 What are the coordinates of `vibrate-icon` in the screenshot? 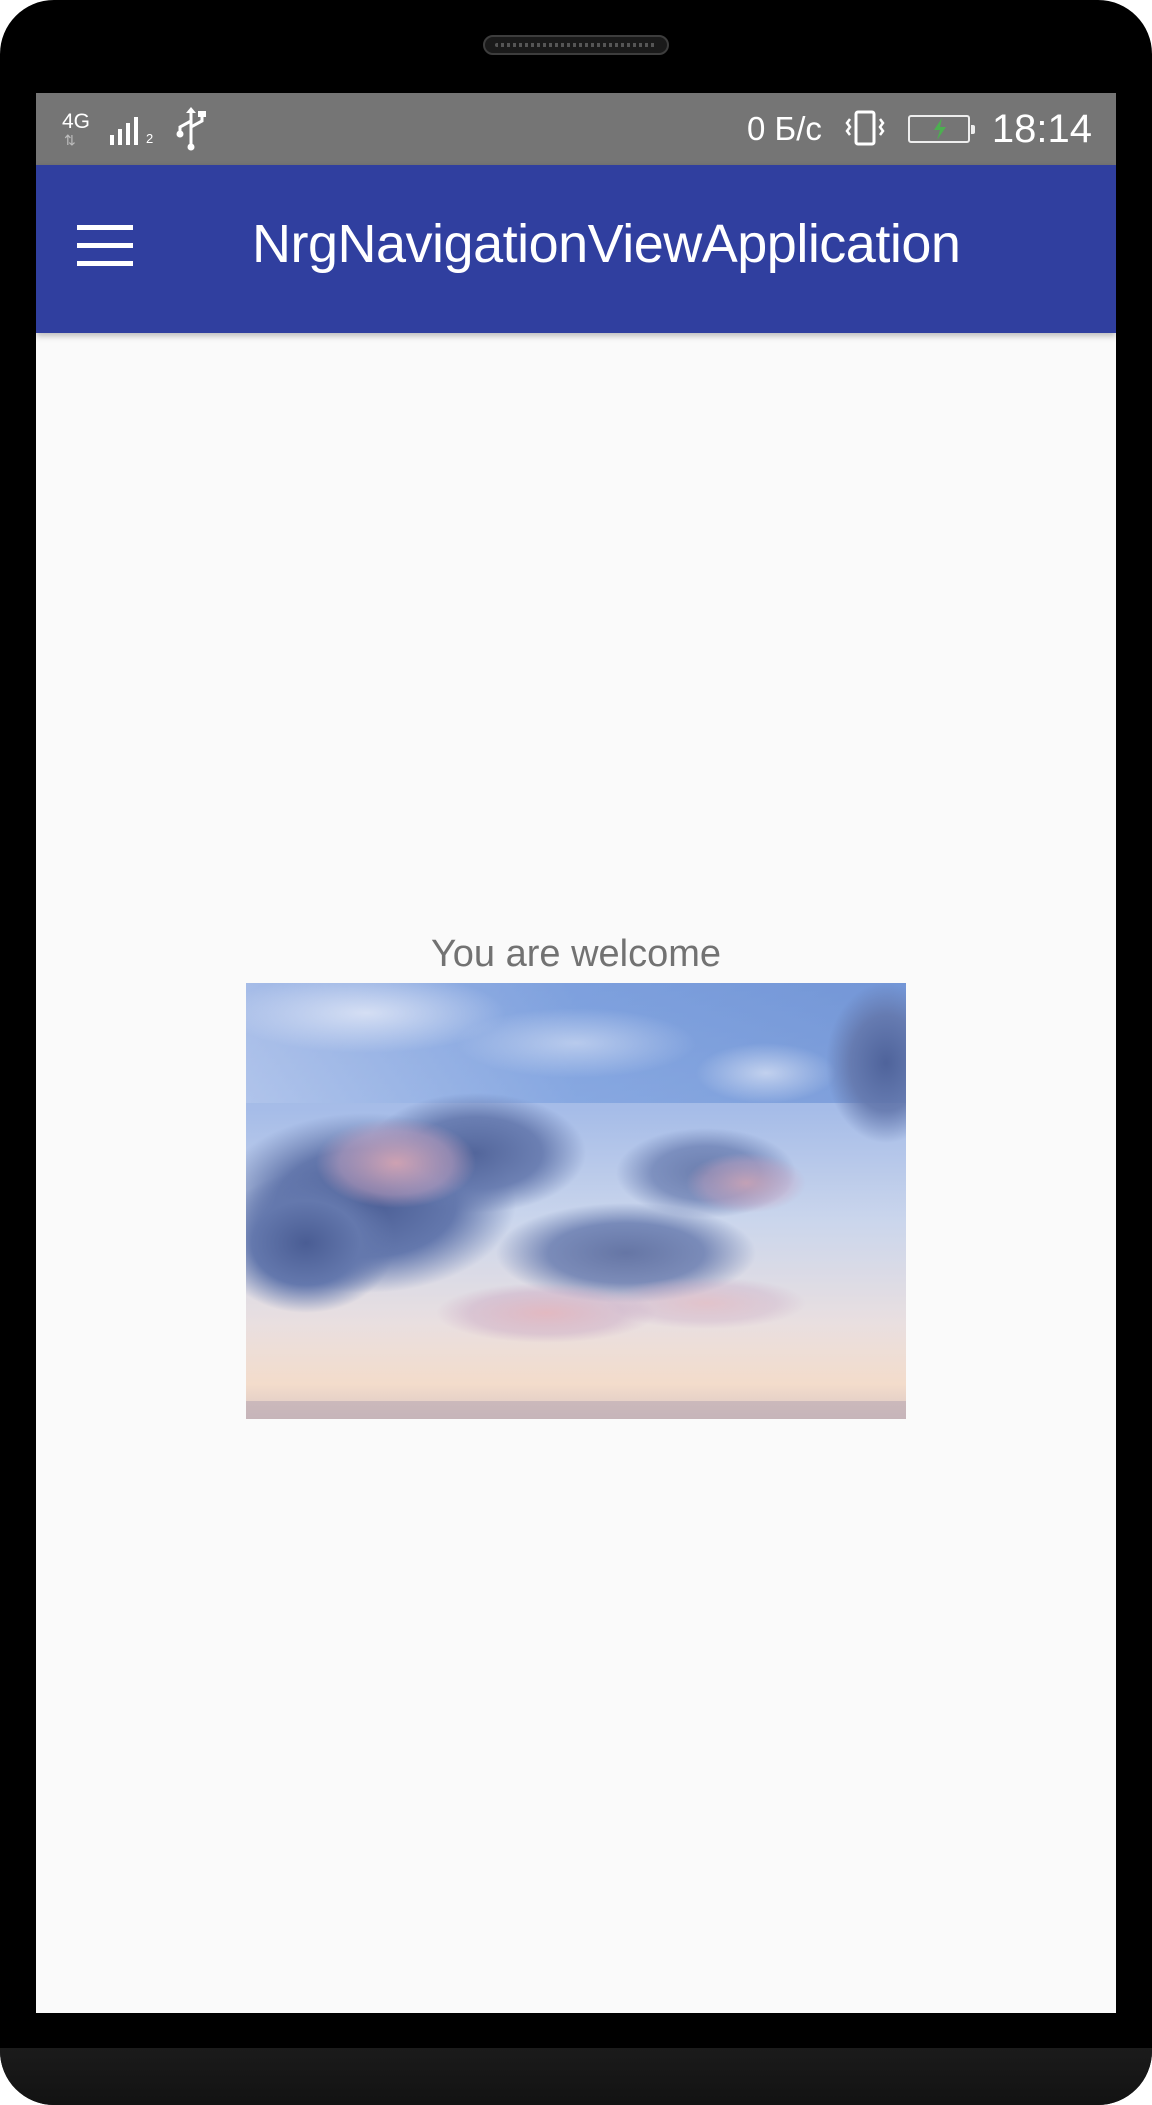 It's located at (865, 129).